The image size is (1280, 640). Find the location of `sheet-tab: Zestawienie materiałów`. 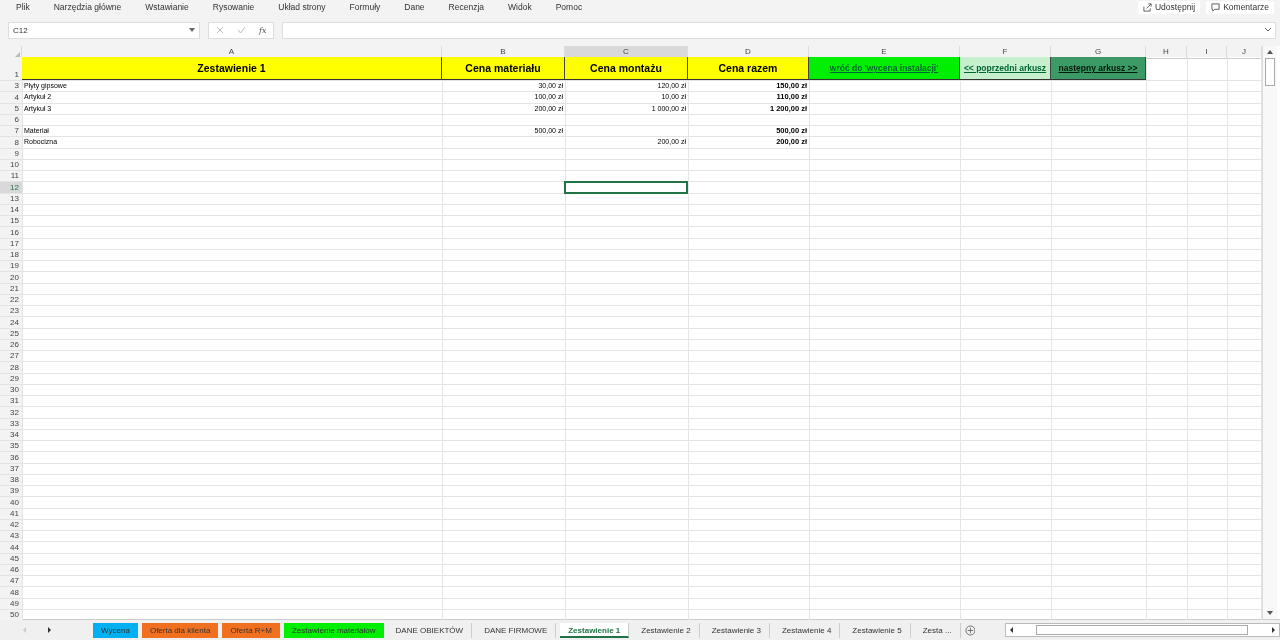

sheet-tab: Zestawienie materiałów is located at coordinates (333, 630).